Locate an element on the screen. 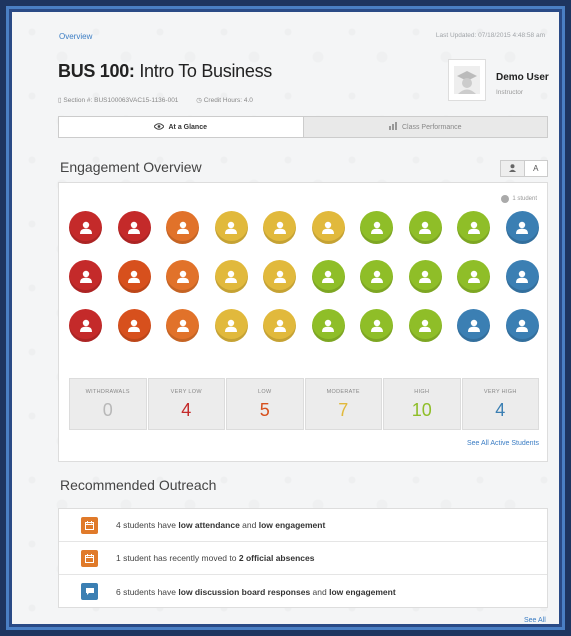 The width and height of the screenshot is (571, 636). stat-label: Moderate is located at coordinates (343, 392).